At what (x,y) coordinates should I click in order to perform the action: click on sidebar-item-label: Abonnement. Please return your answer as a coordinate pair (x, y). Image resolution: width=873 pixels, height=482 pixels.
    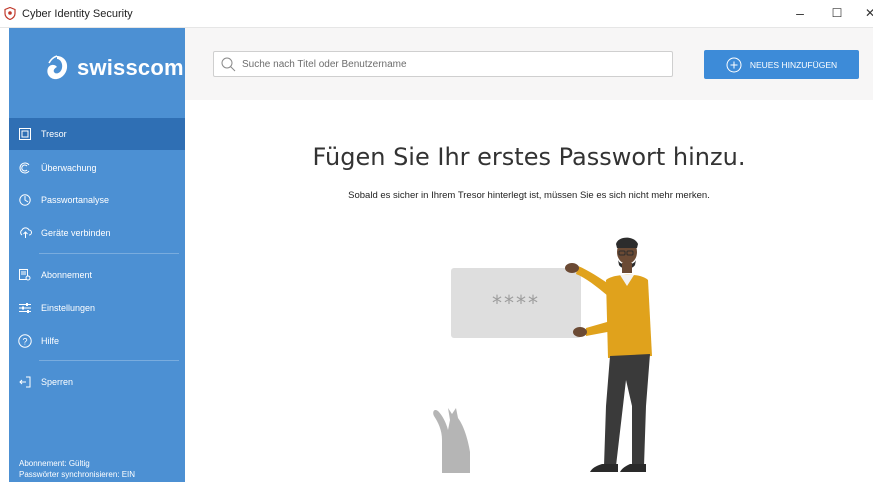
    Looking at the image, I should click on (67, 275).